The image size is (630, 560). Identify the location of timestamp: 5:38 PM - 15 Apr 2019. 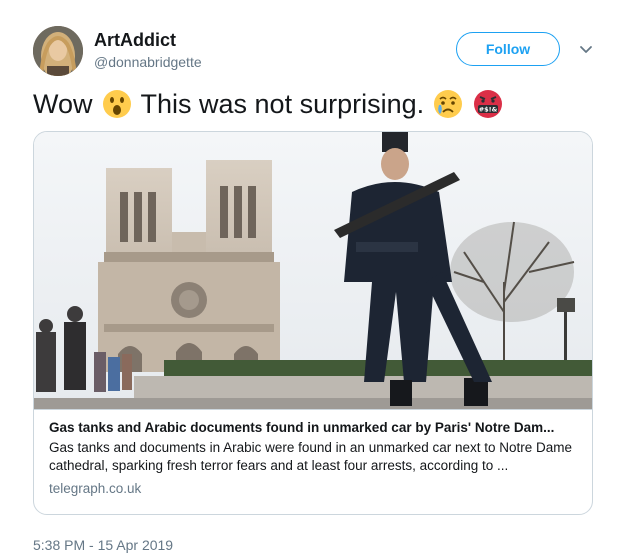
(103, 545).